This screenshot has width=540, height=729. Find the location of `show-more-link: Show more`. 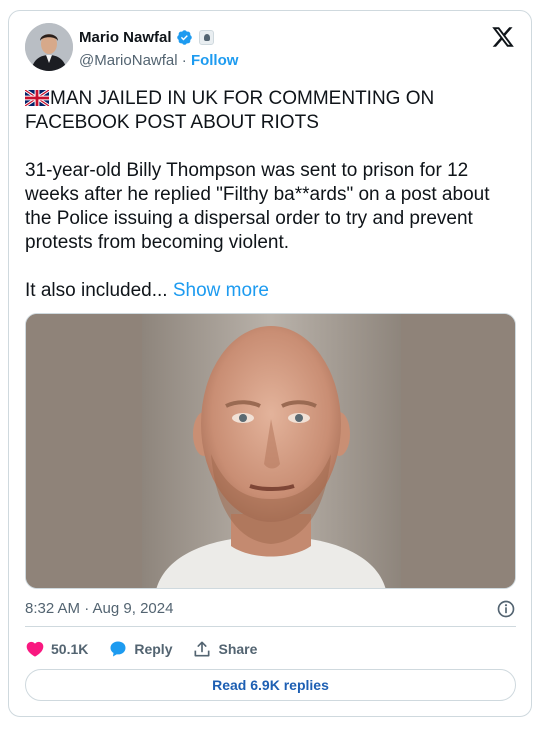

show-more-link: Show more is located at coordinates (221, 290).